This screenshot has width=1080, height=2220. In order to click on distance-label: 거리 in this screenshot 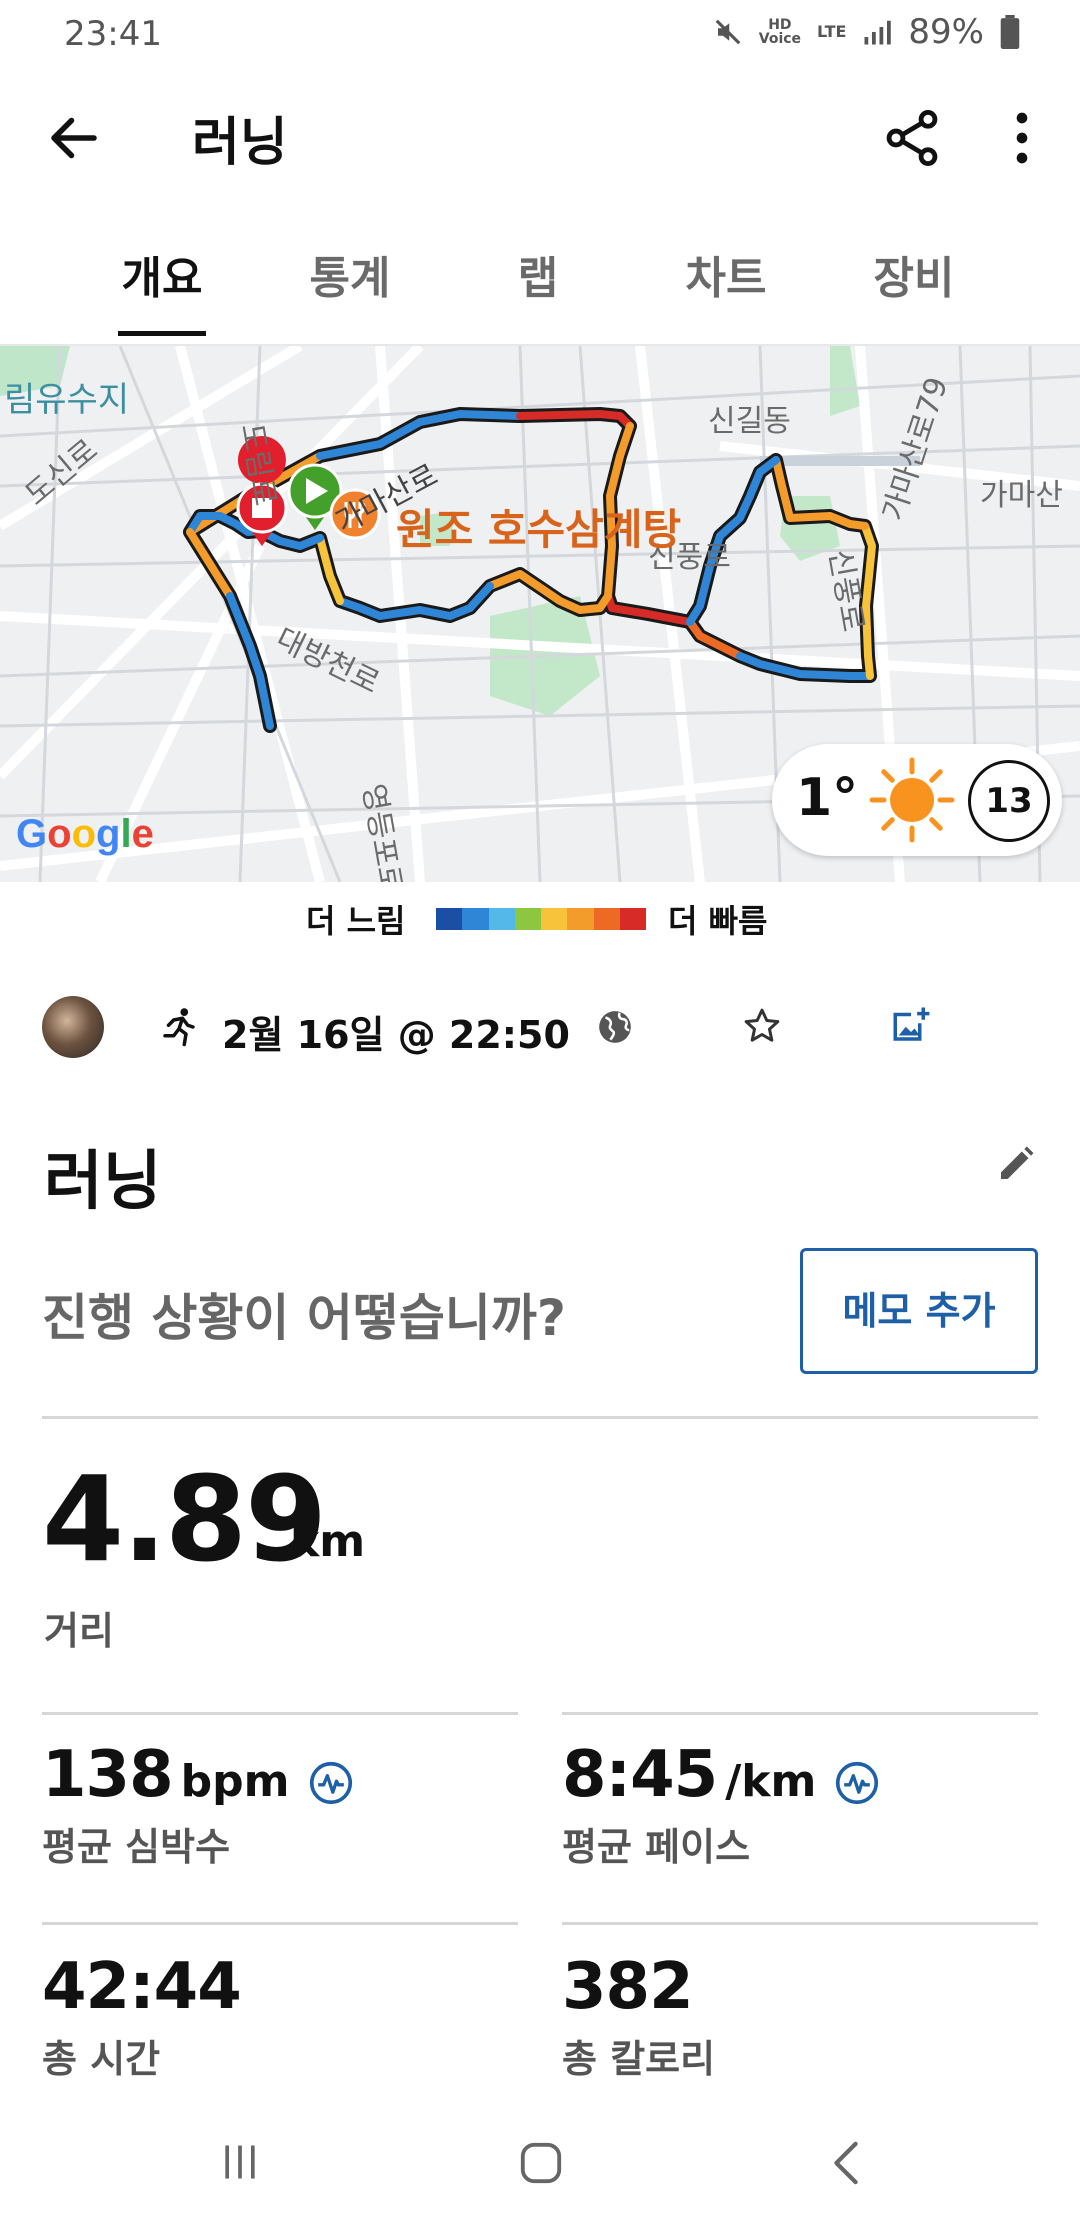, I will do `click(79, 1631)`.